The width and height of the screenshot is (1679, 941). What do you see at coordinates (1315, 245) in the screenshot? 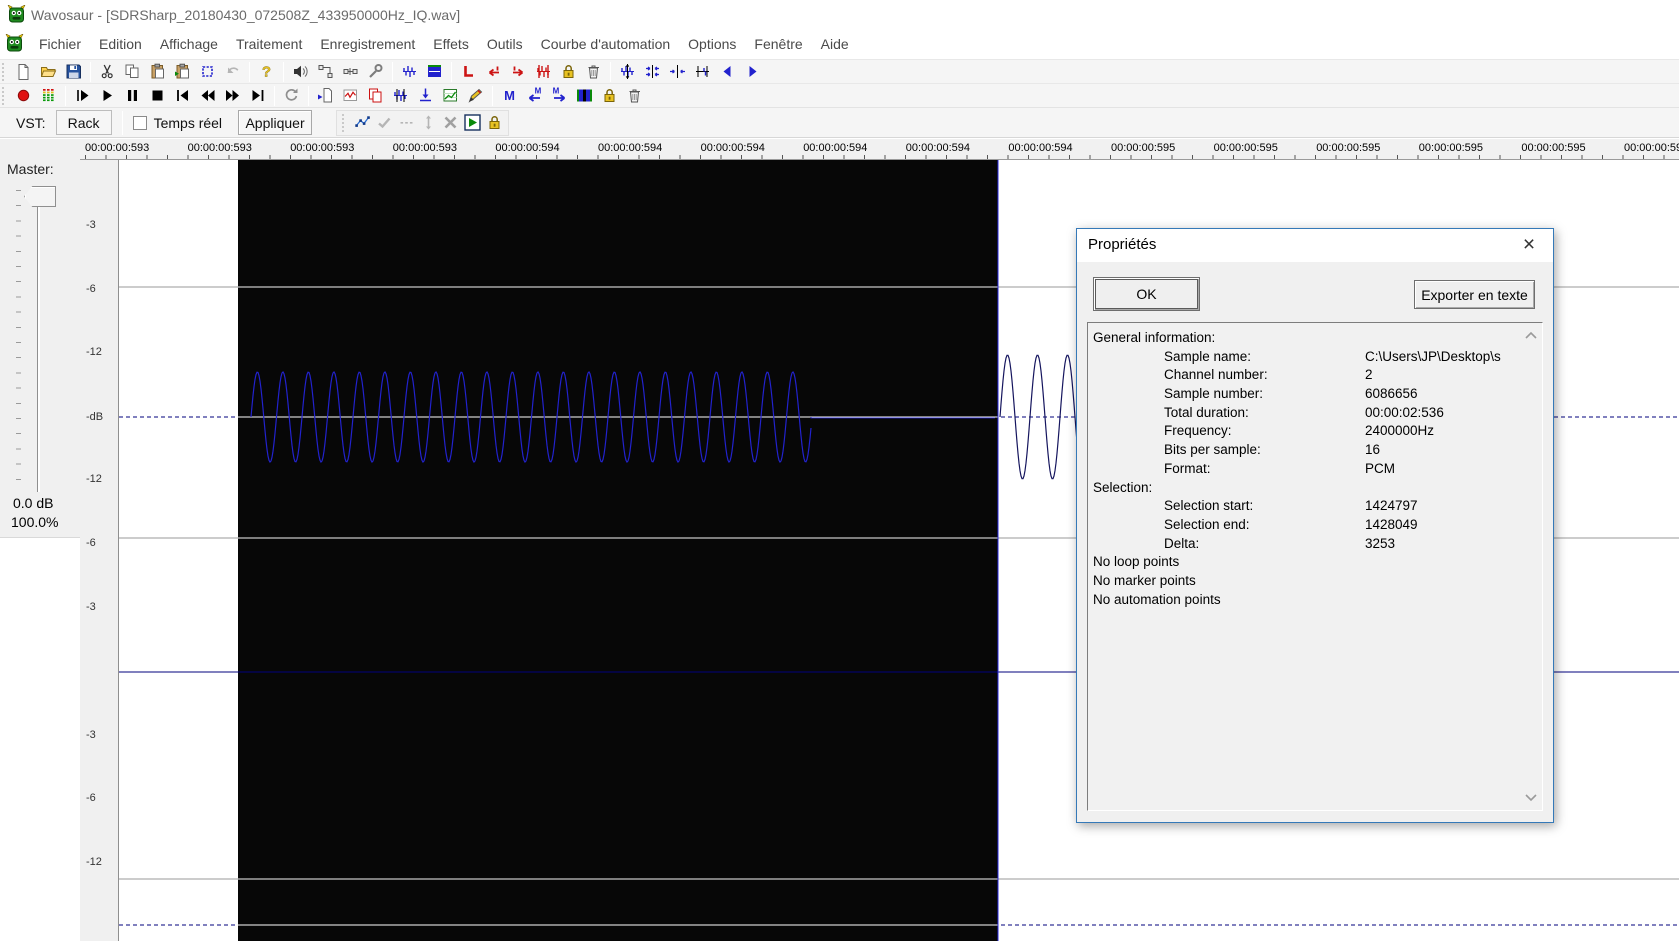
I see `dialog-title-bar: Propriétés ×` at bounding box center [1315, 245].